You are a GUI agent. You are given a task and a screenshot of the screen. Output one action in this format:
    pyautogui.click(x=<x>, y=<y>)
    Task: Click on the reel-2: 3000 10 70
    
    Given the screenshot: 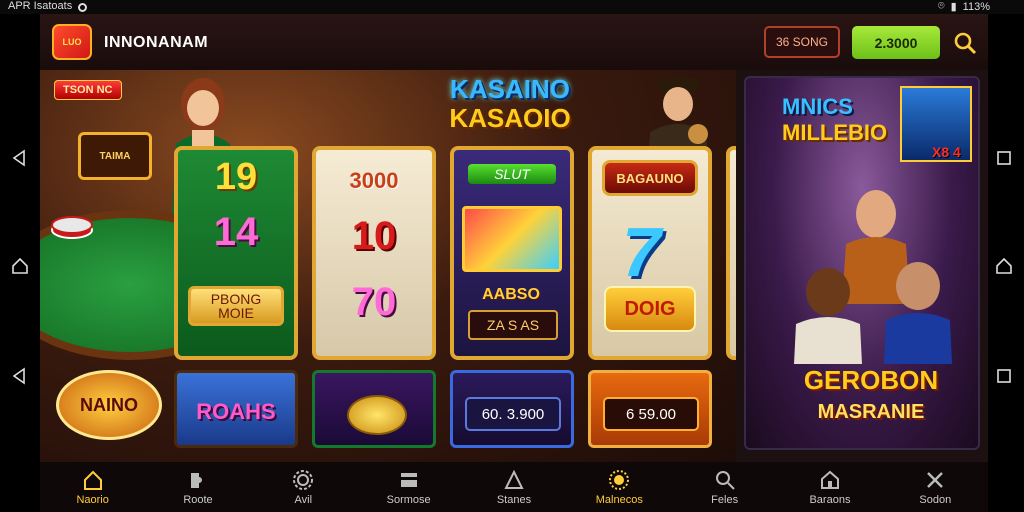 What is the action you would take?
    pyautogui.click(x=374, y=253)
    